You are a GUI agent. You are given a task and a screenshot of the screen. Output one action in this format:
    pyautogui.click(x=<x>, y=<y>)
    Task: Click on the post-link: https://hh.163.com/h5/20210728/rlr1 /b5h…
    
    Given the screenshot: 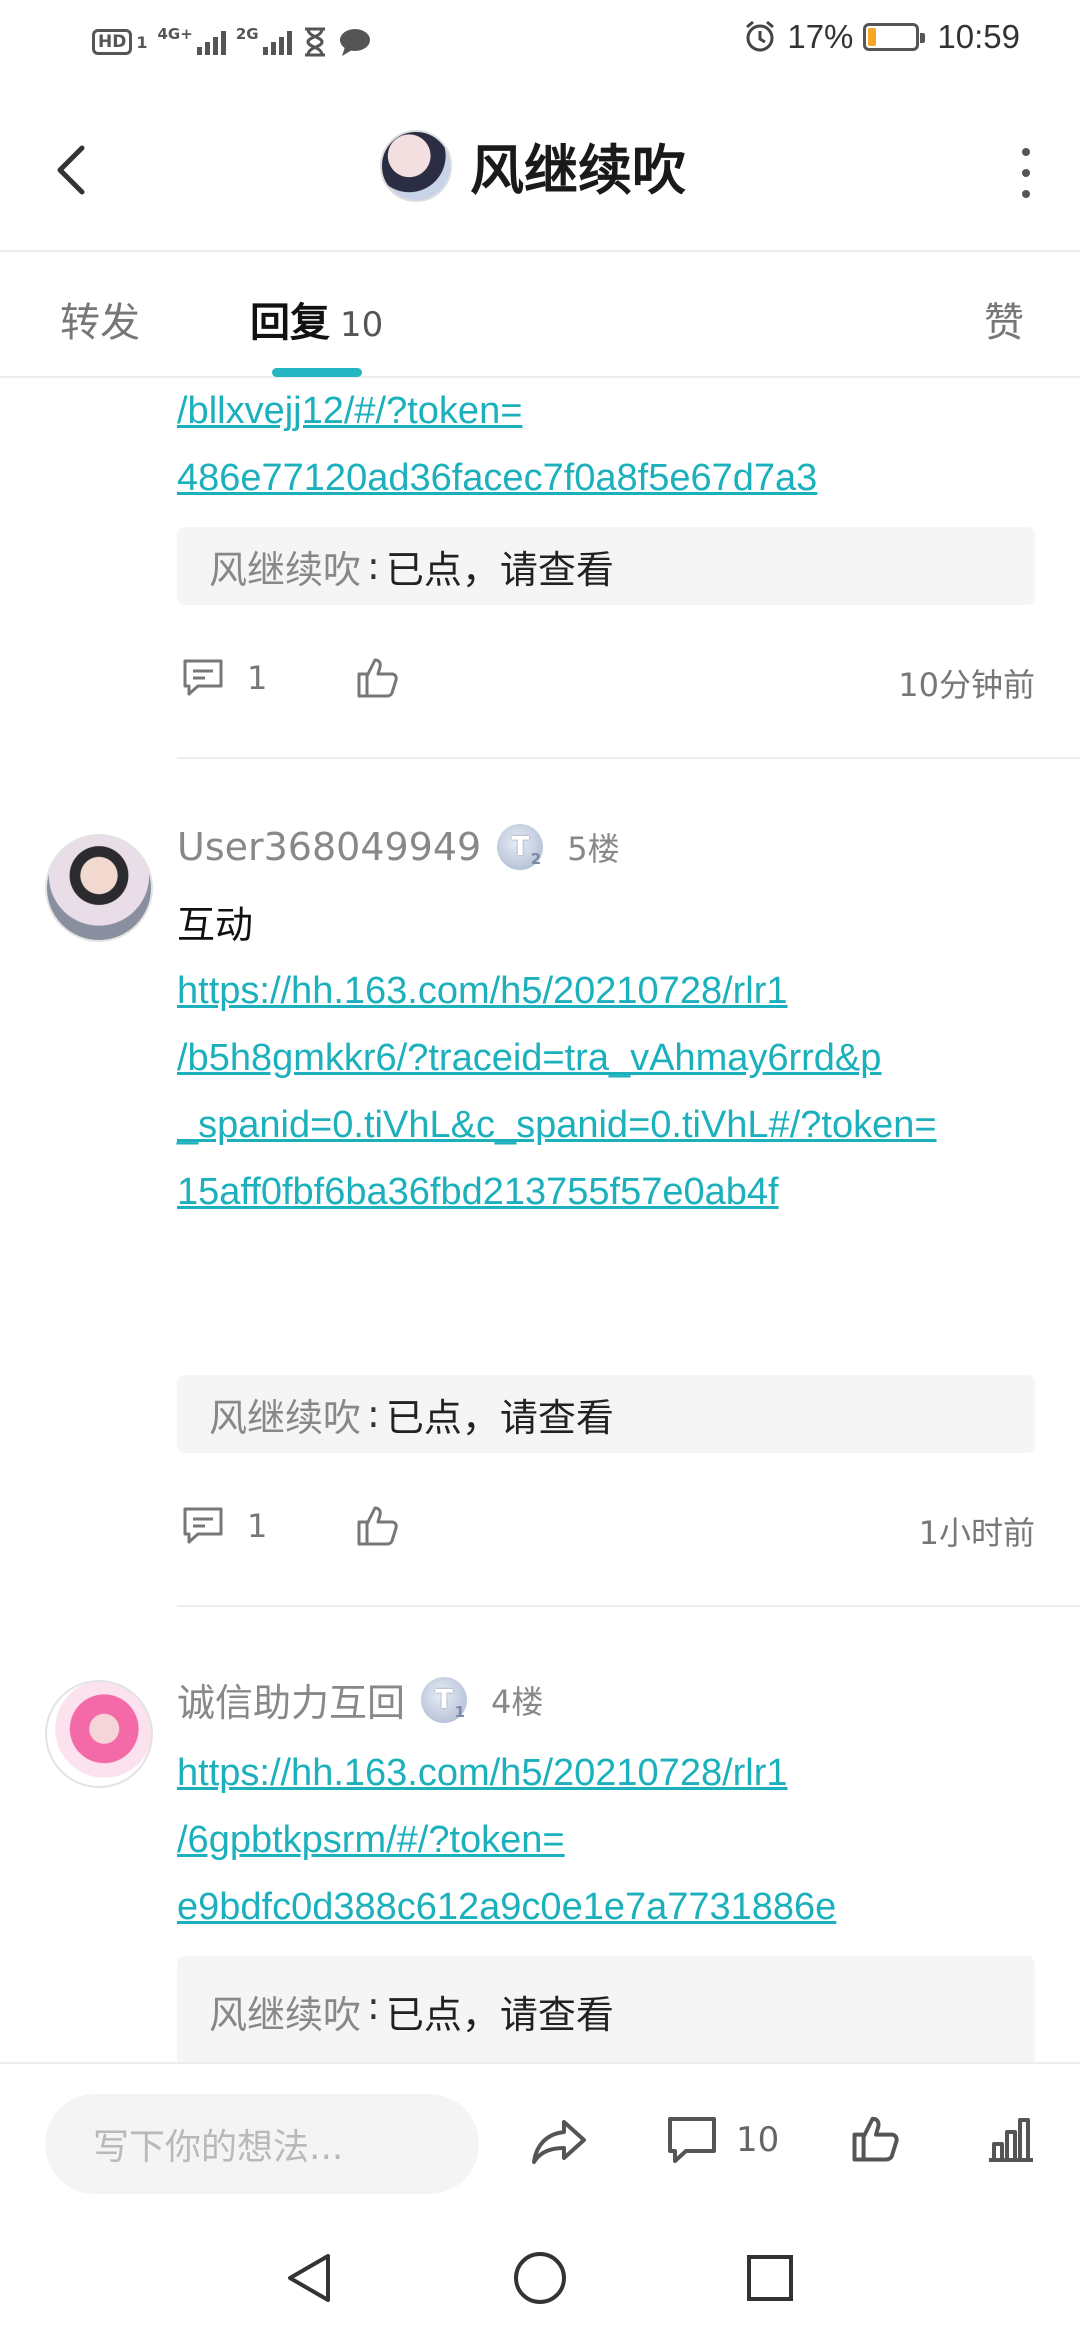 What is the action you would take?
    pyautogui.click(x=607, y=1092)
    